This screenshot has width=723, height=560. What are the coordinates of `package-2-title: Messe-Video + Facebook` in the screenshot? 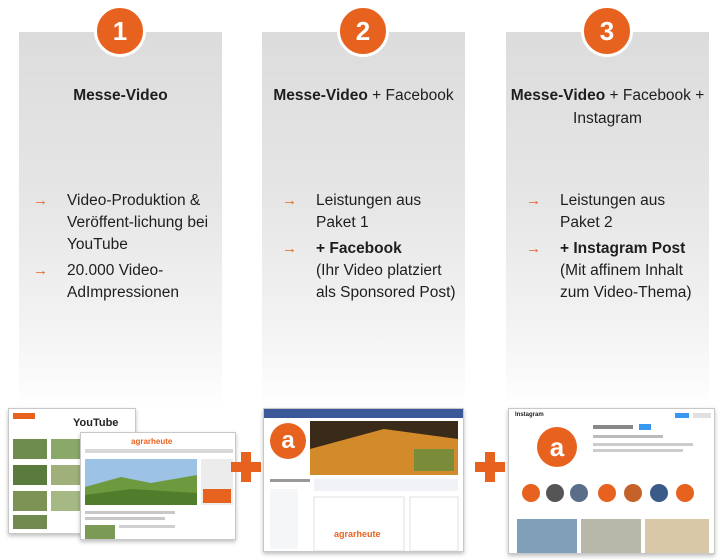 It's located at (363, 95).